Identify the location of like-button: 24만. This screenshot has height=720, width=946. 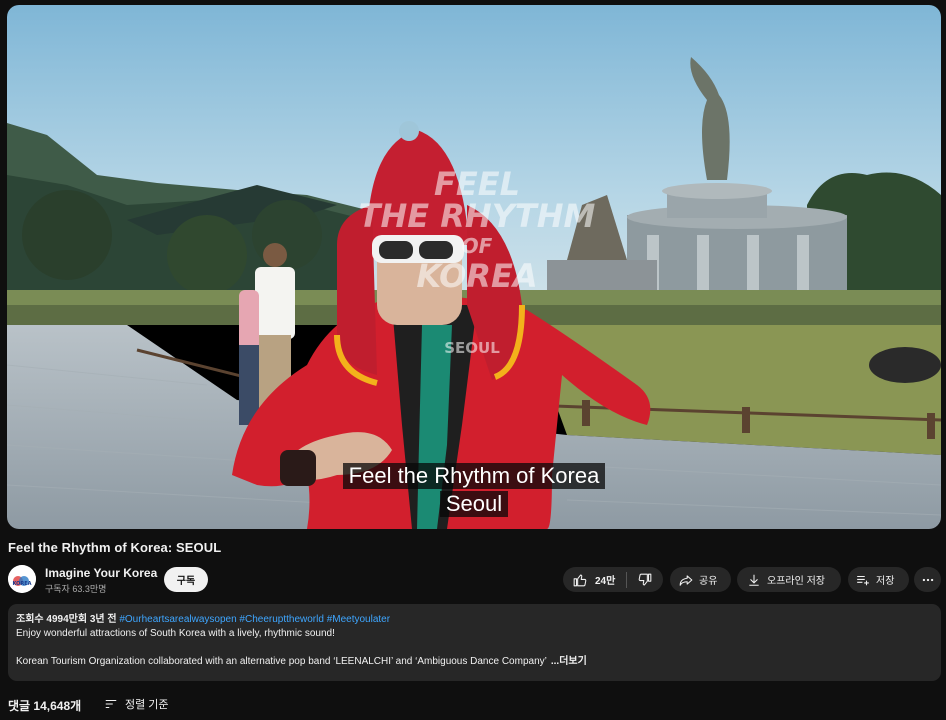
(594, 579).